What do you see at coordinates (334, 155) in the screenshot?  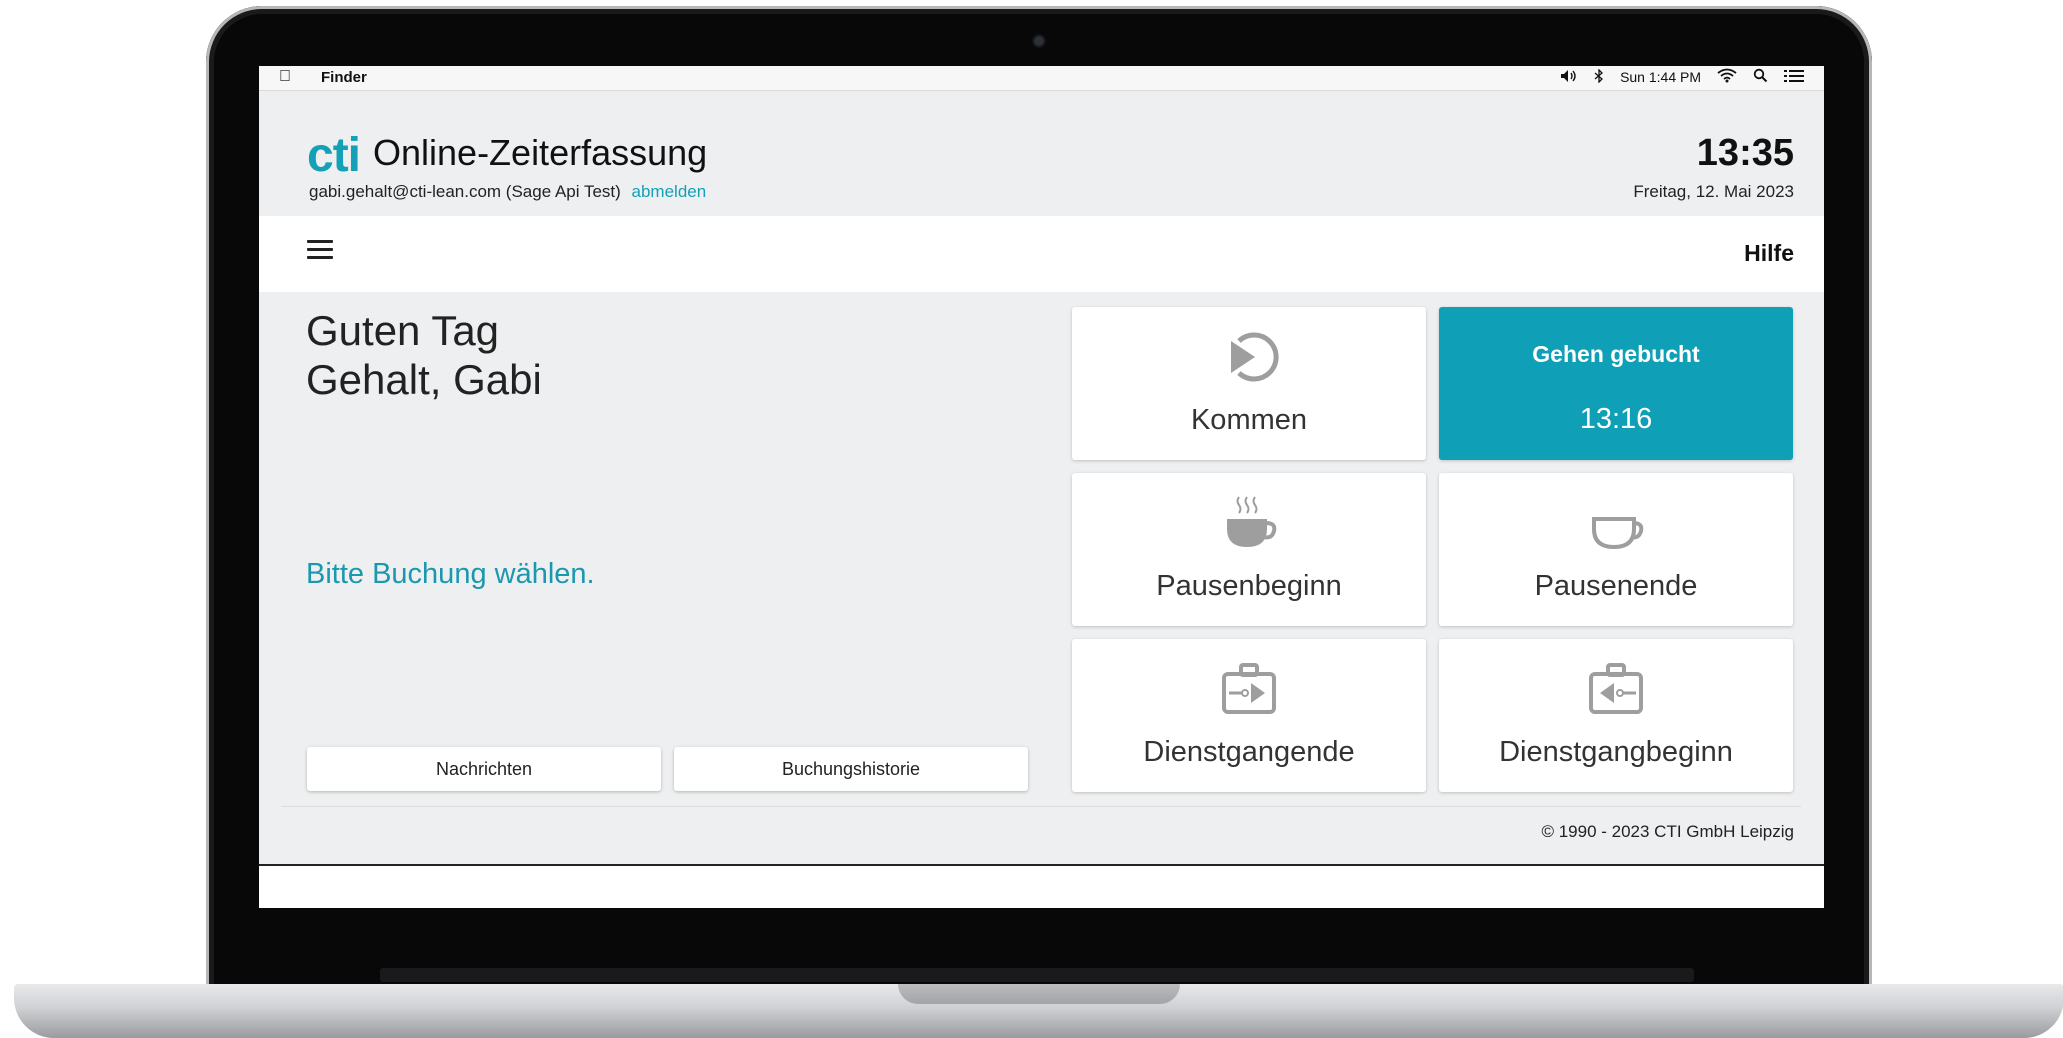 I see `cti-logo: cti` at bounding box center [334, 155].